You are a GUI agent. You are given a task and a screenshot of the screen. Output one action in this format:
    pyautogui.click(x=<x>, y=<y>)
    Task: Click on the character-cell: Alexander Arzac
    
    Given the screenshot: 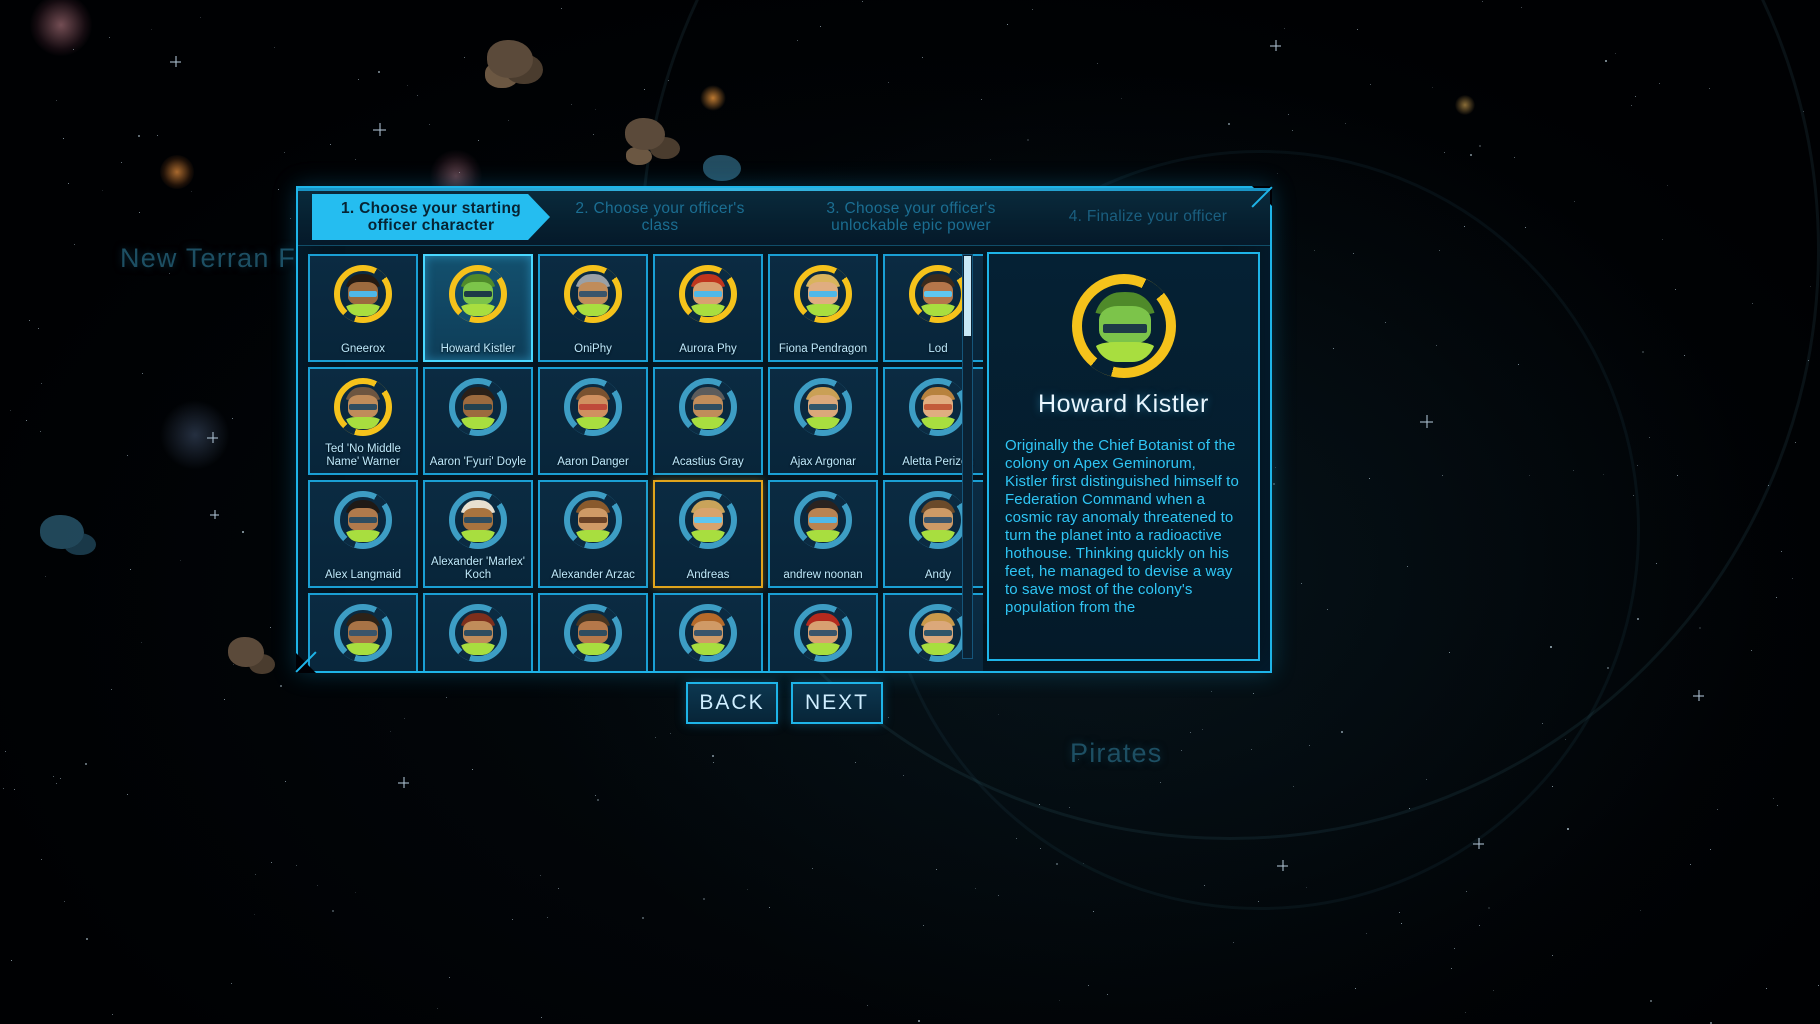 What is the action you would take?
    pyautogui.click(x=593, y=534)
    